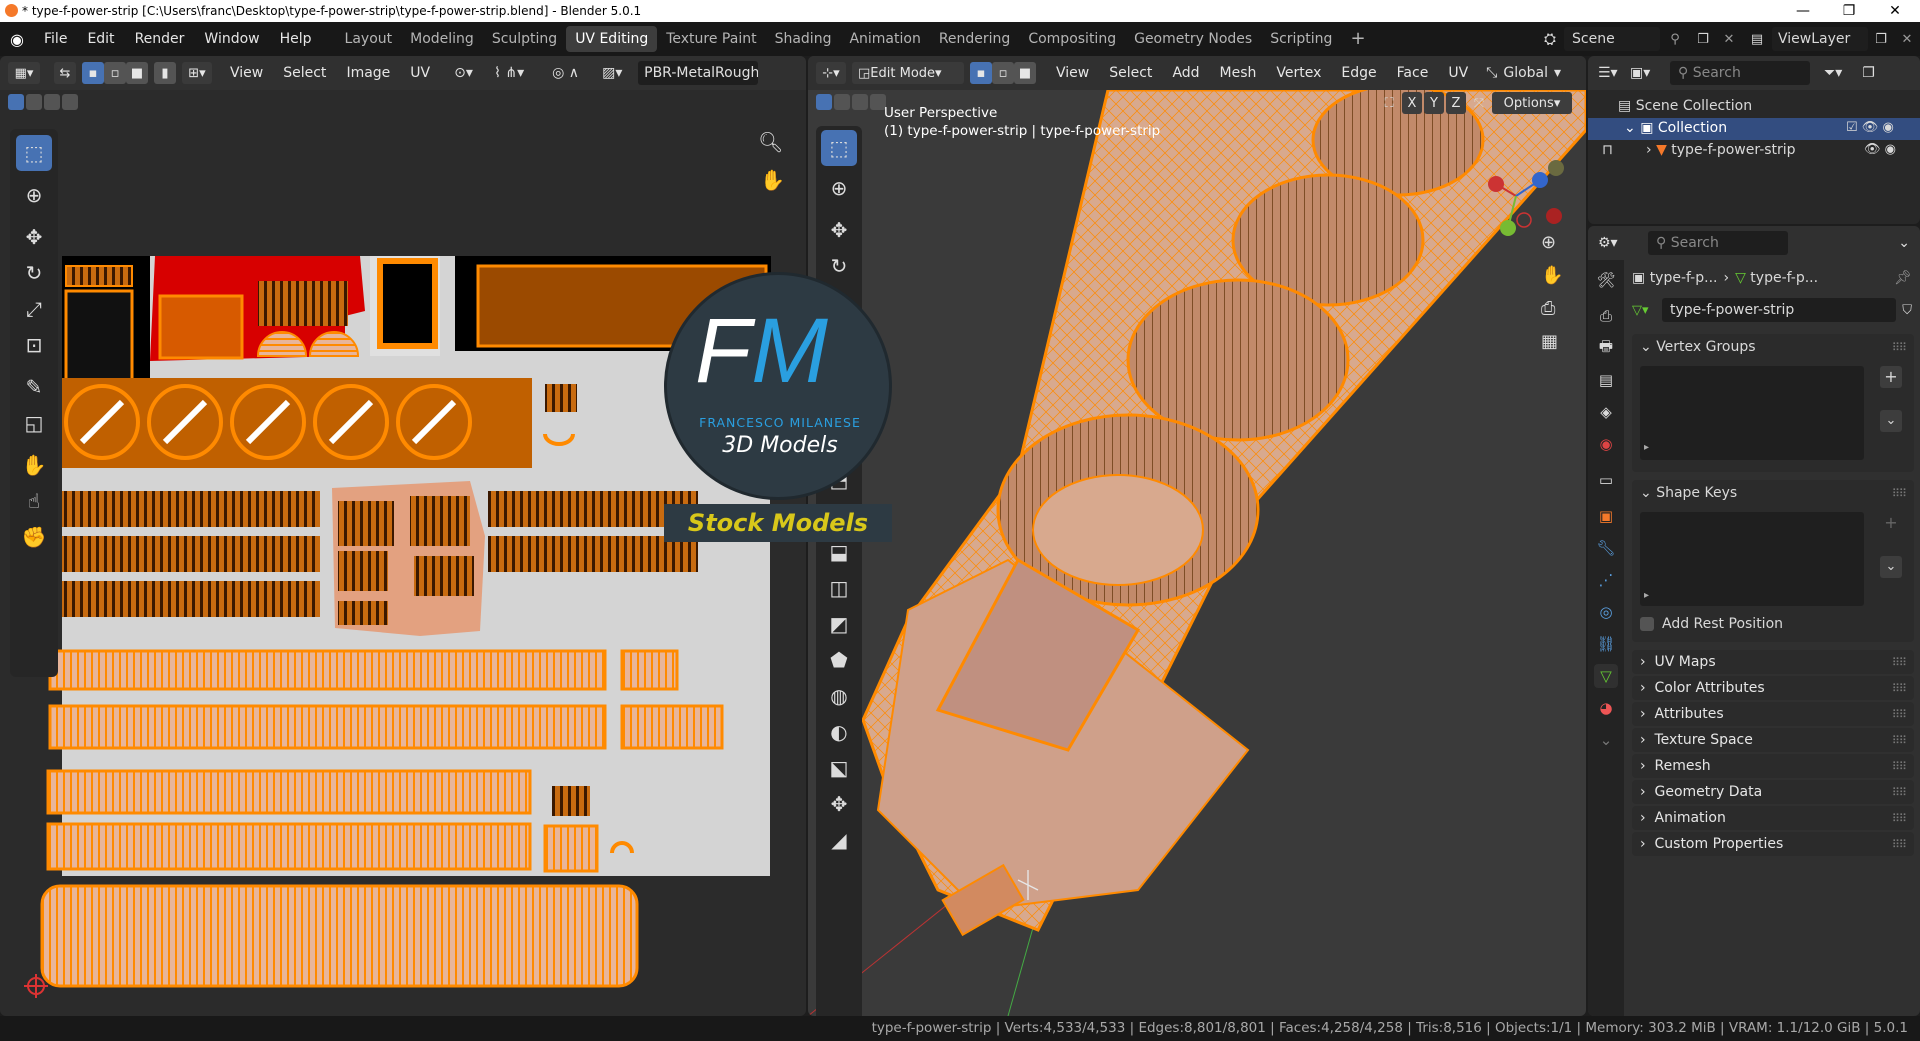 The image size is (1920, 1041). I want to click on menu-file: File, so click(55, 39).